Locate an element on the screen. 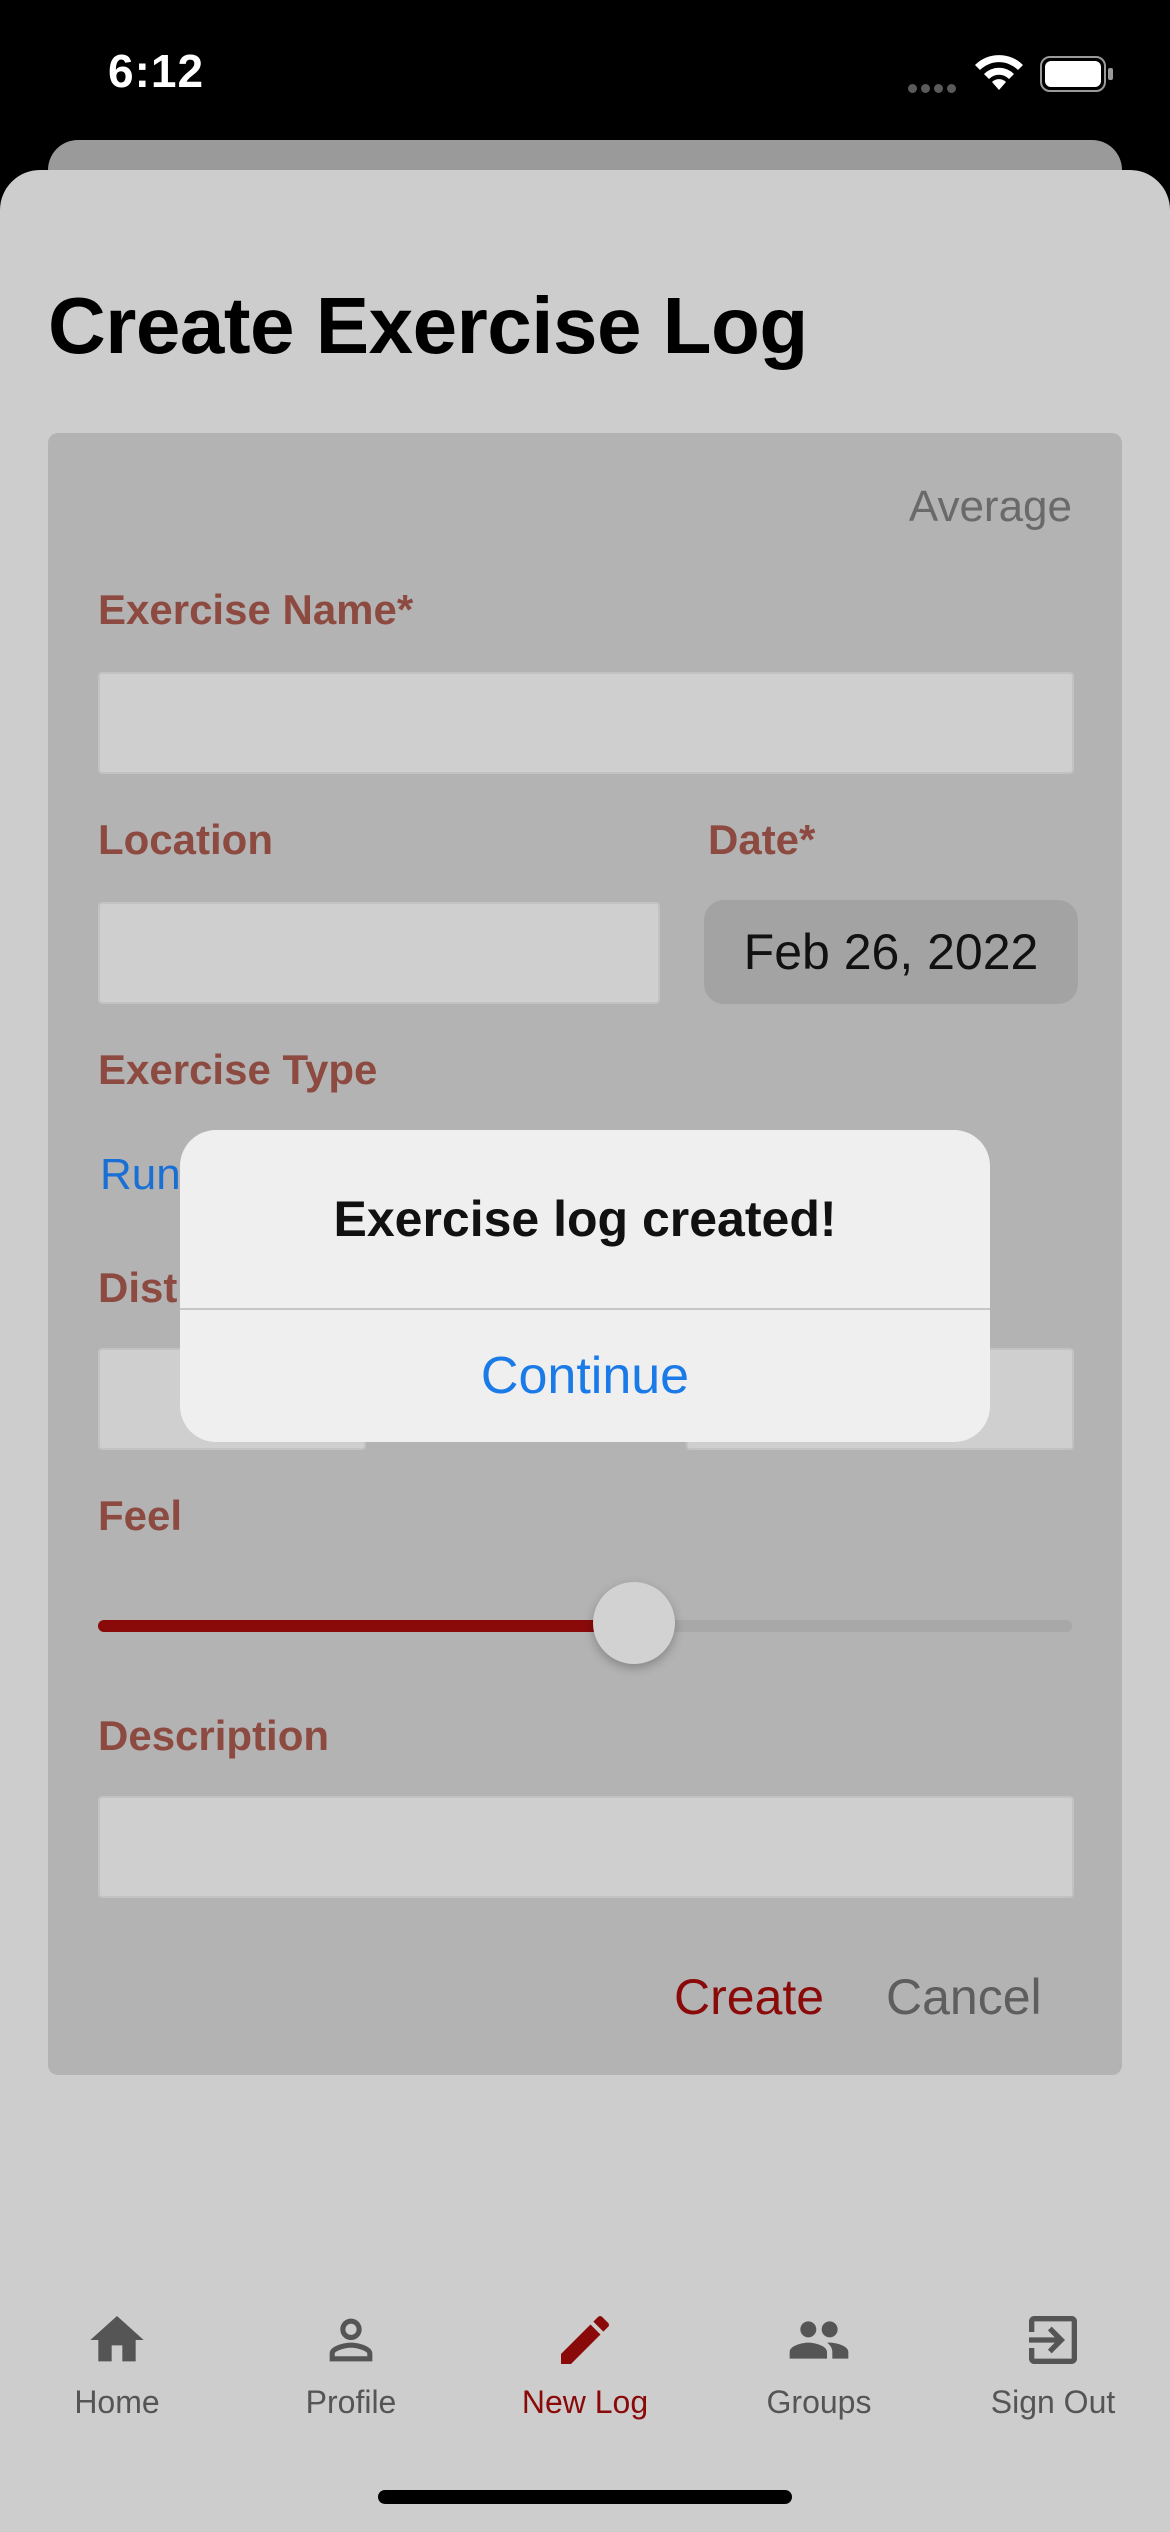 Image resolution: width=1170 pixels, height=2532 pixels. description-input is located at coordinates (586, 1847).